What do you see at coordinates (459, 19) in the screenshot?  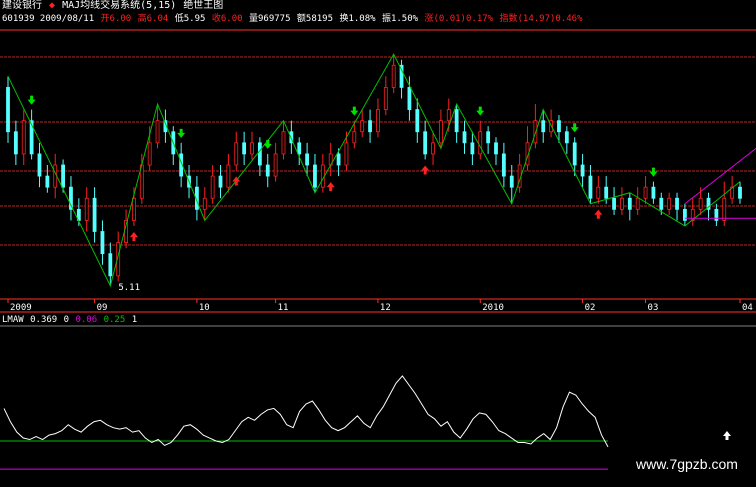 I see `quote-change: 涨(0.01)0.17%` at bounding box center [459, 19].